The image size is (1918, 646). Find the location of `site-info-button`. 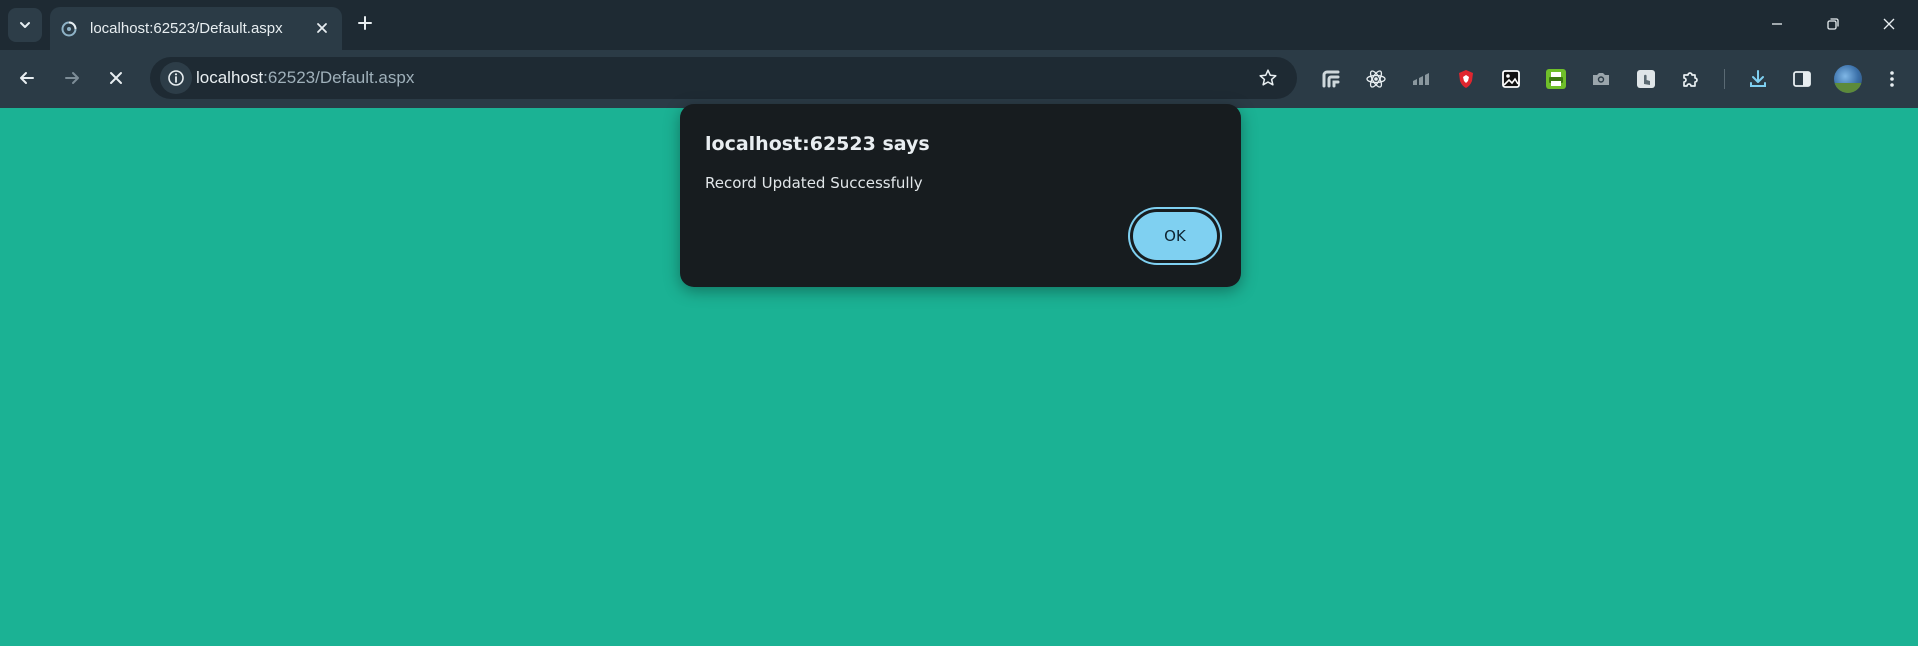

site-info-button is located at coordinates (176, 78).